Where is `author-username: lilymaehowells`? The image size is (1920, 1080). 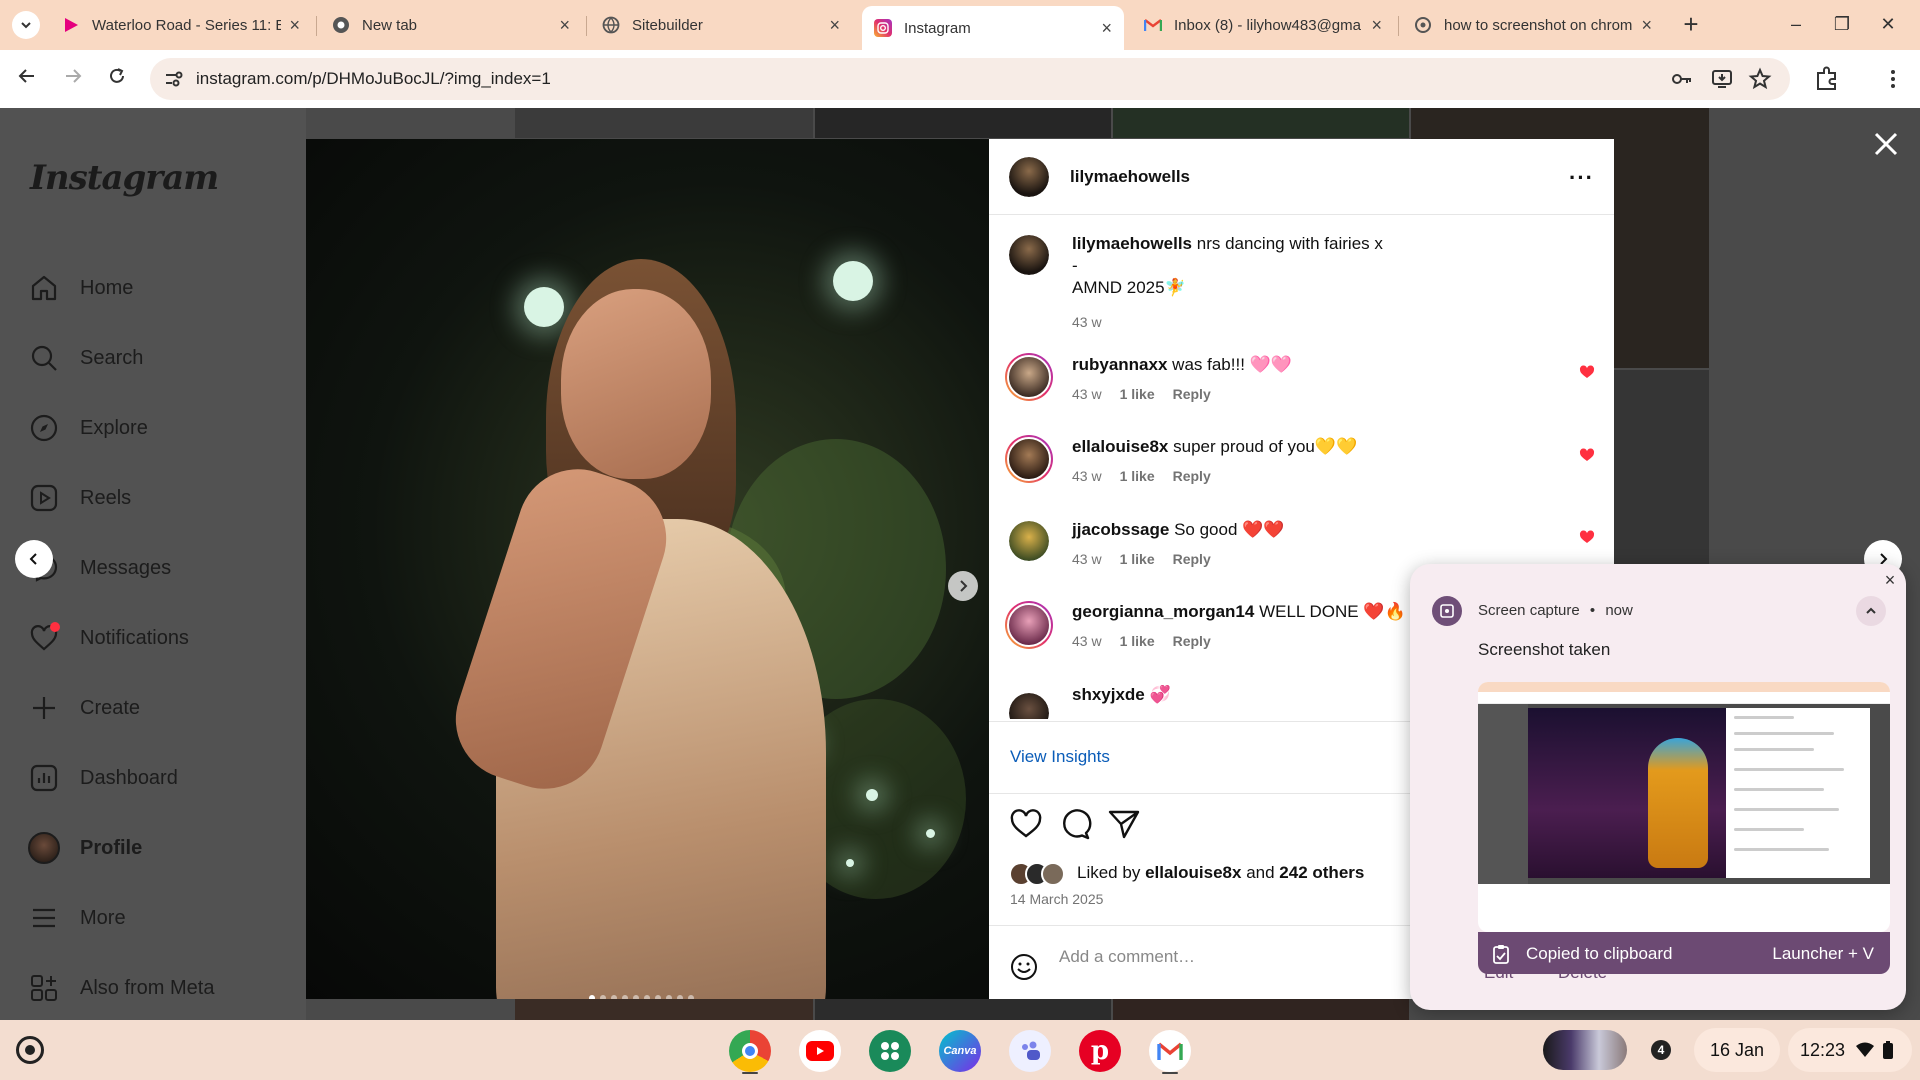
author-username: lilymaehowells is located at coordinates (1130, 177).